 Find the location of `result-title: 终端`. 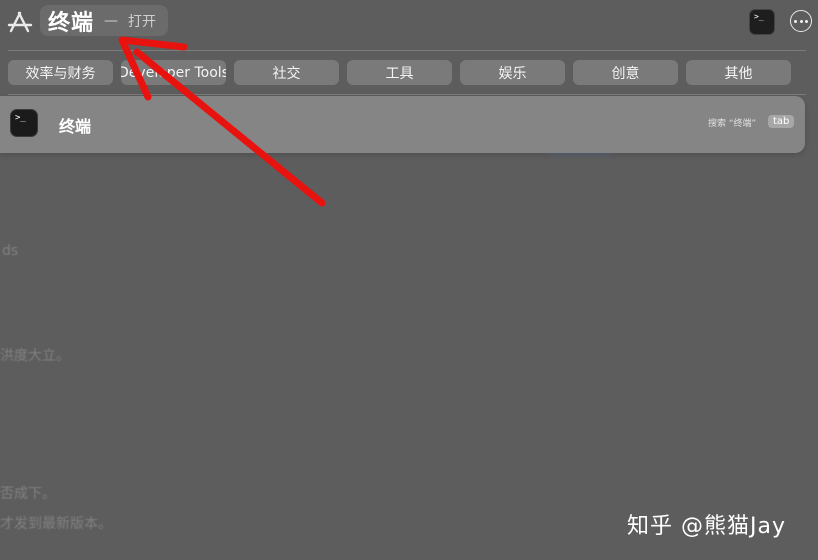

result-title: 终端 is located at coordinates (75, 126).